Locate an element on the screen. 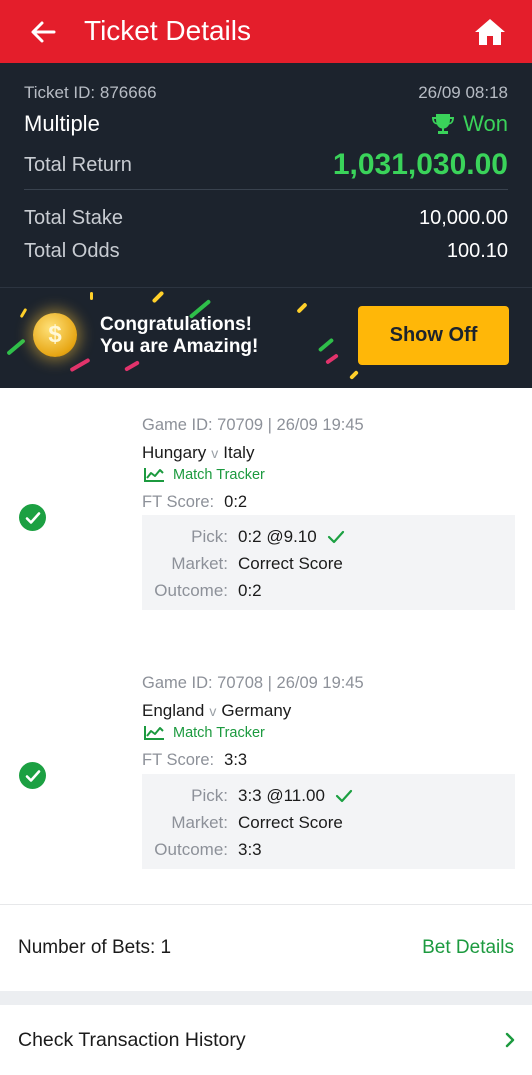 The image size is (532, 1075). home-icon is located at coordinates (490, 32).